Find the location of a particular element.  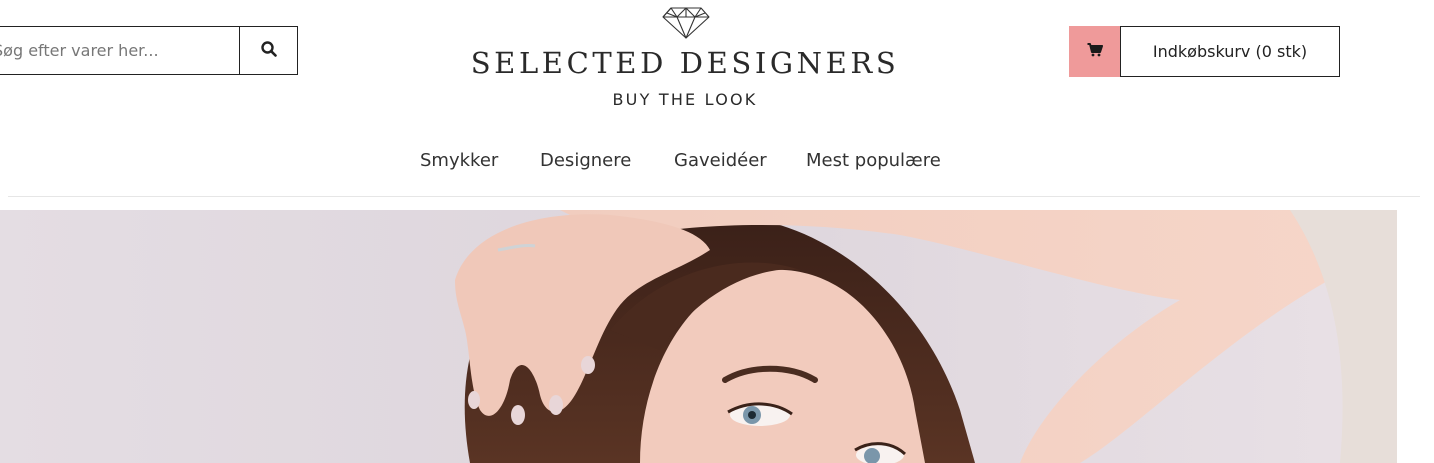

search-input is located at coordinates (120, 50).